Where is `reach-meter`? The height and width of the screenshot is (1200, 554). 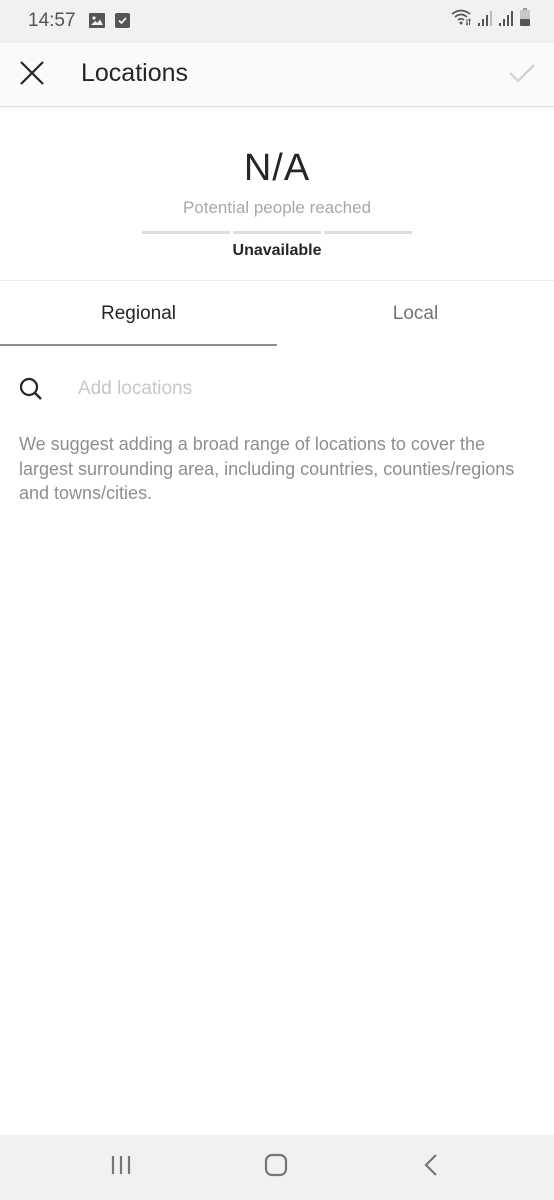
reach-meter is located at coordinates (277, 232).